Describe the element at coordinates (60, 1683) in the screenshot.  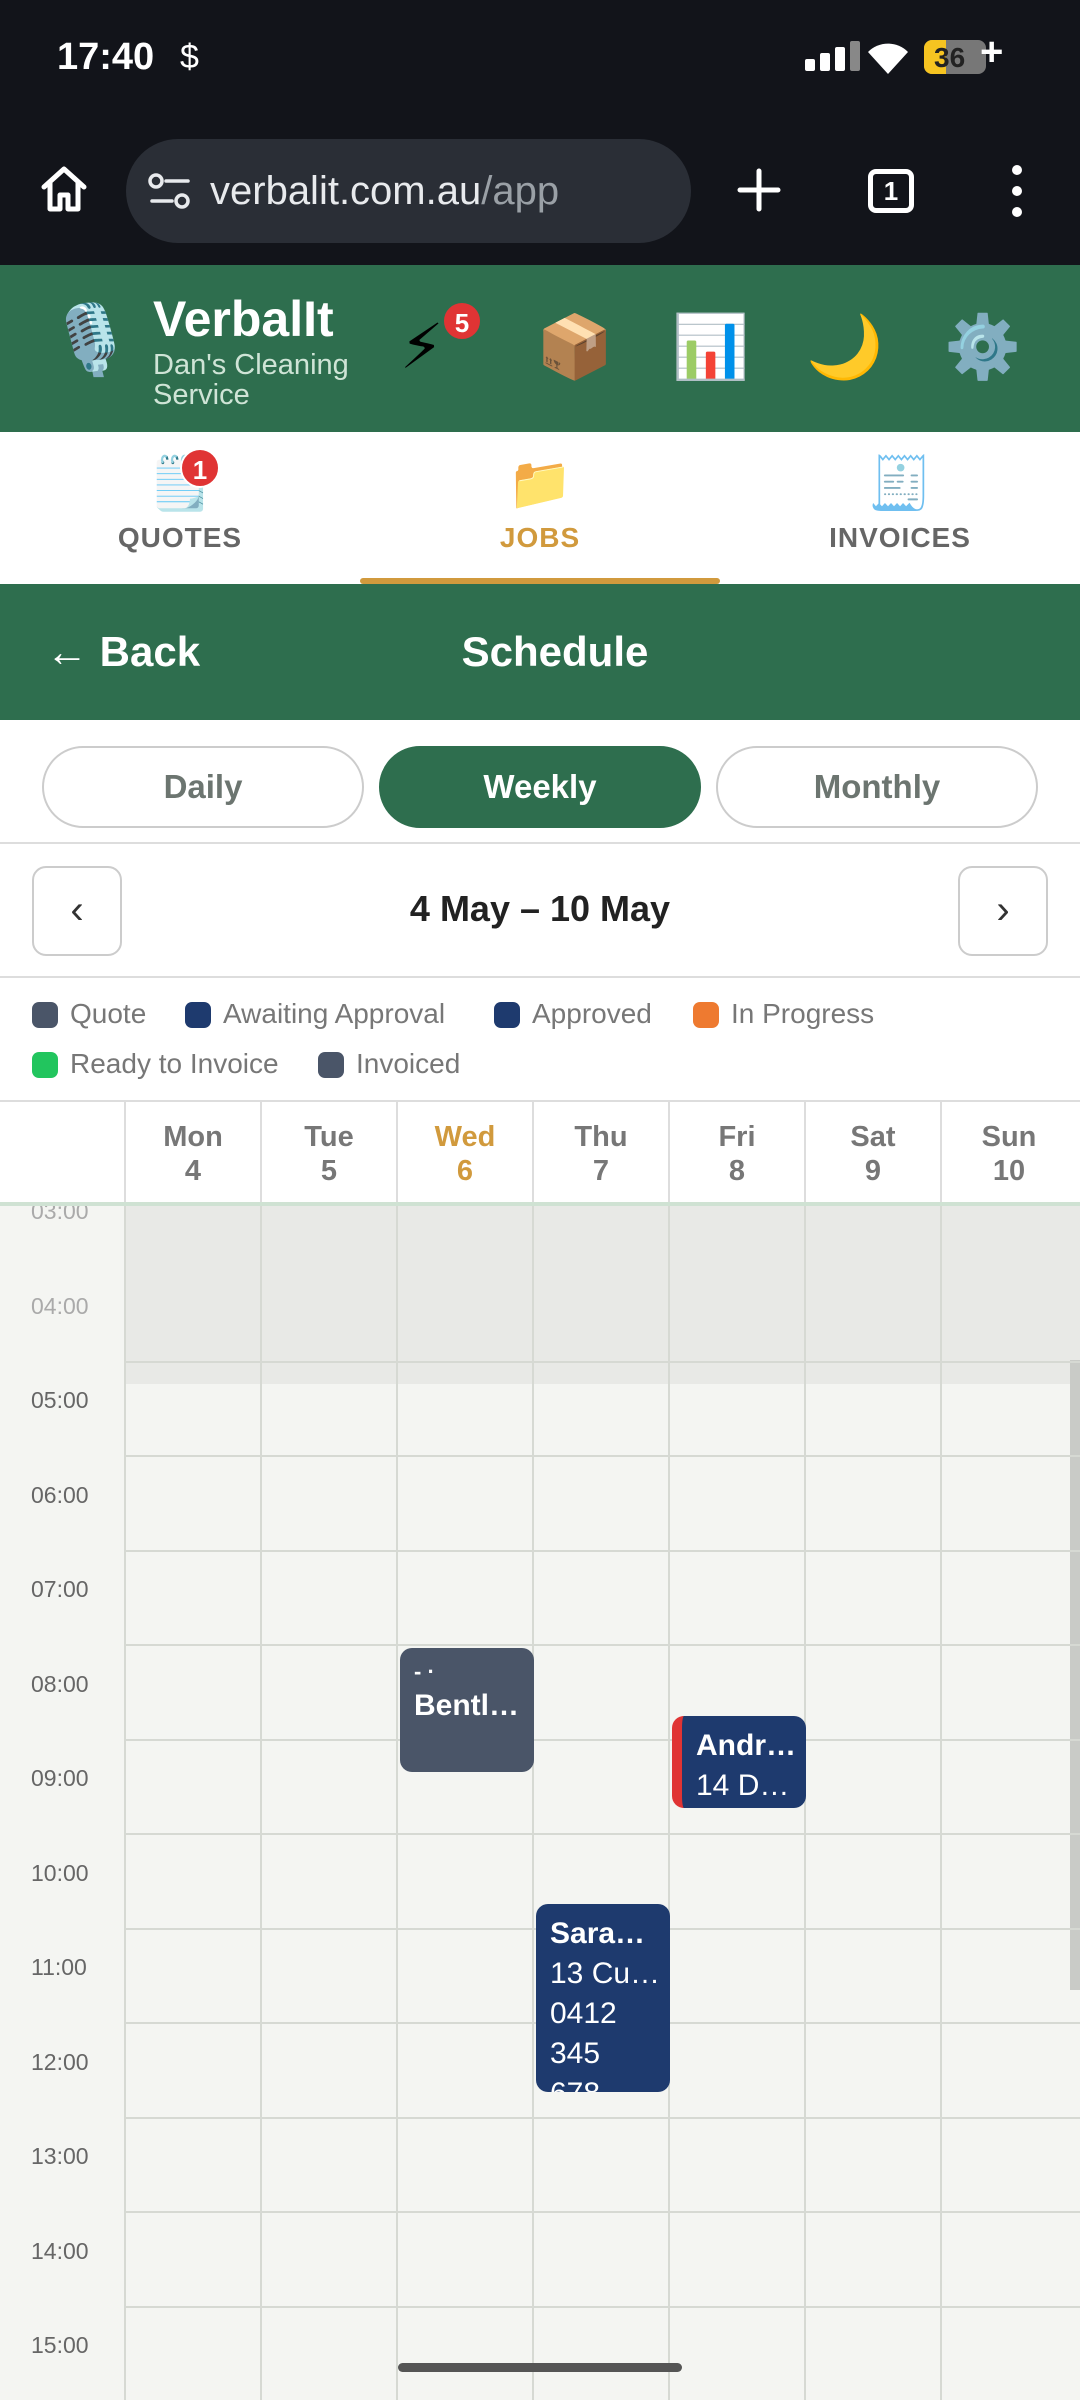
I see `hour-label: 08:00` at that location.